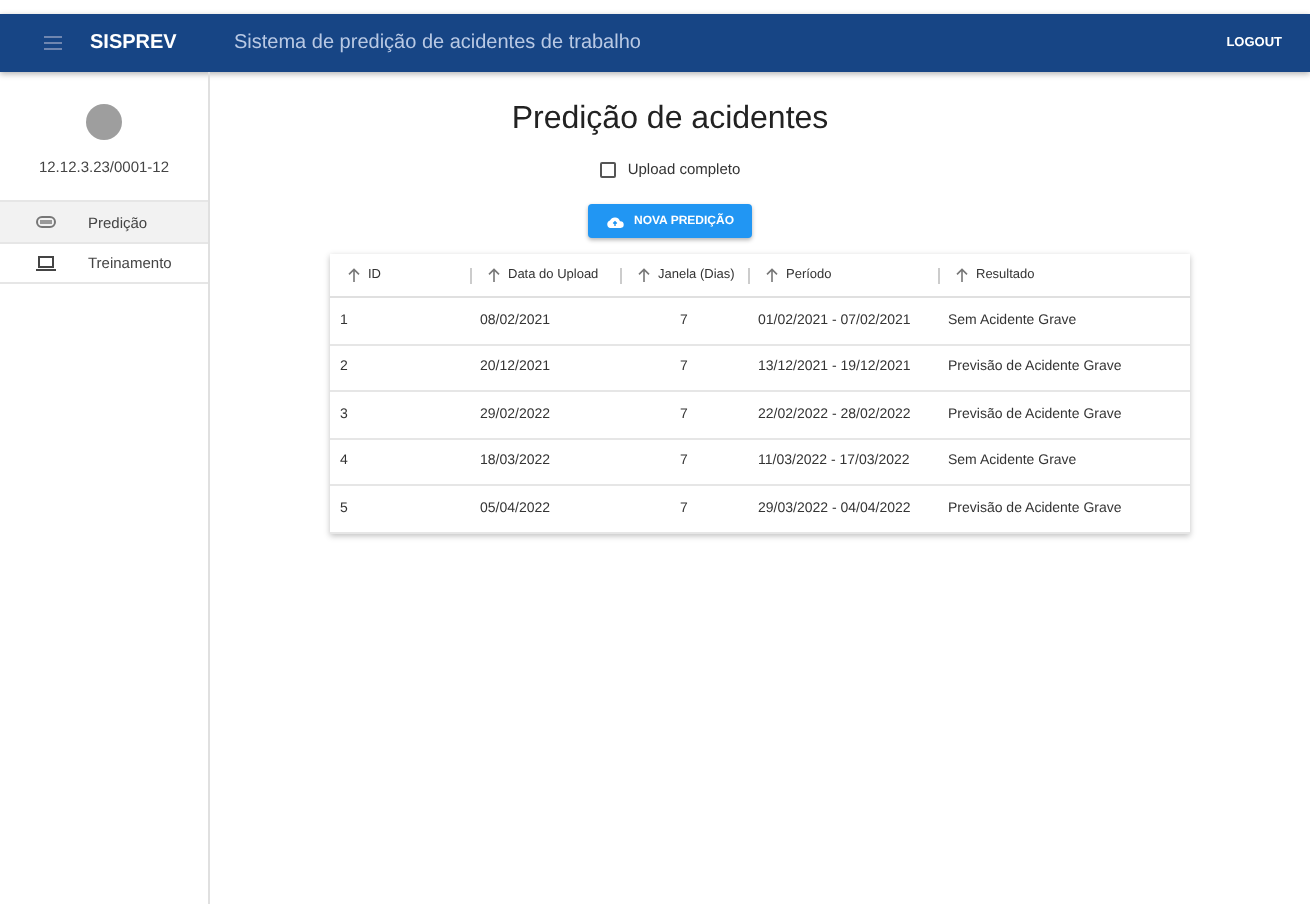  I want to click on avatar, so click(104, 122).